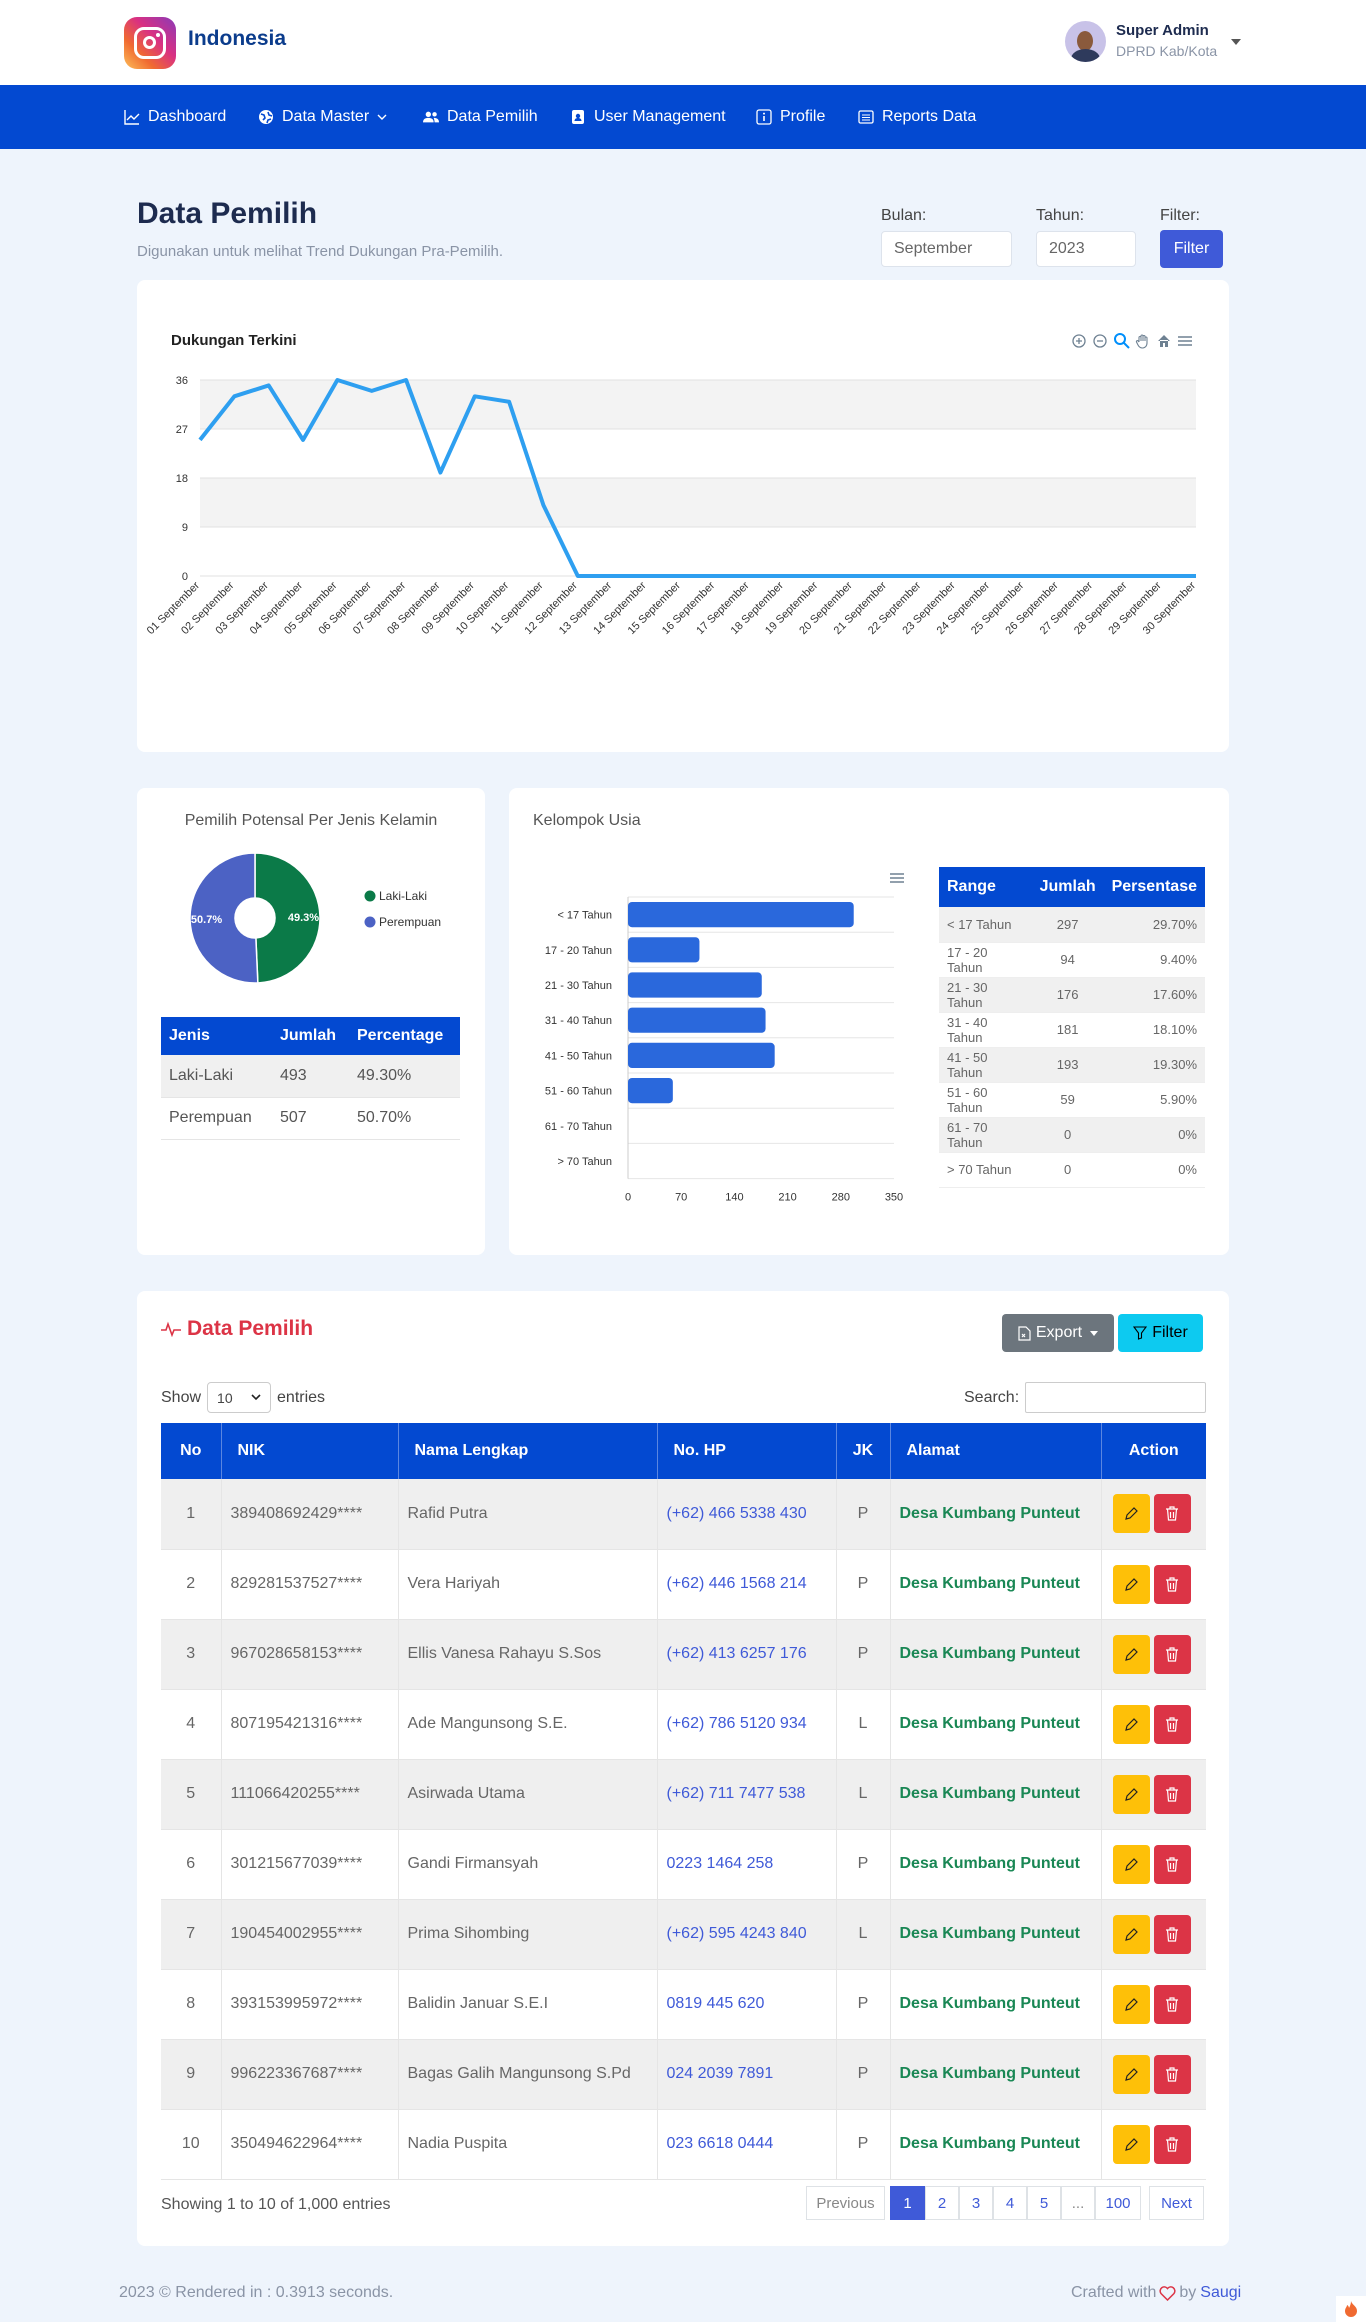 The width and height of the screenshot is (1366, 2322). Describe the element at coordinates (1154, 887) in the screenshot. I see `col-persentase: Persentase` at that location.